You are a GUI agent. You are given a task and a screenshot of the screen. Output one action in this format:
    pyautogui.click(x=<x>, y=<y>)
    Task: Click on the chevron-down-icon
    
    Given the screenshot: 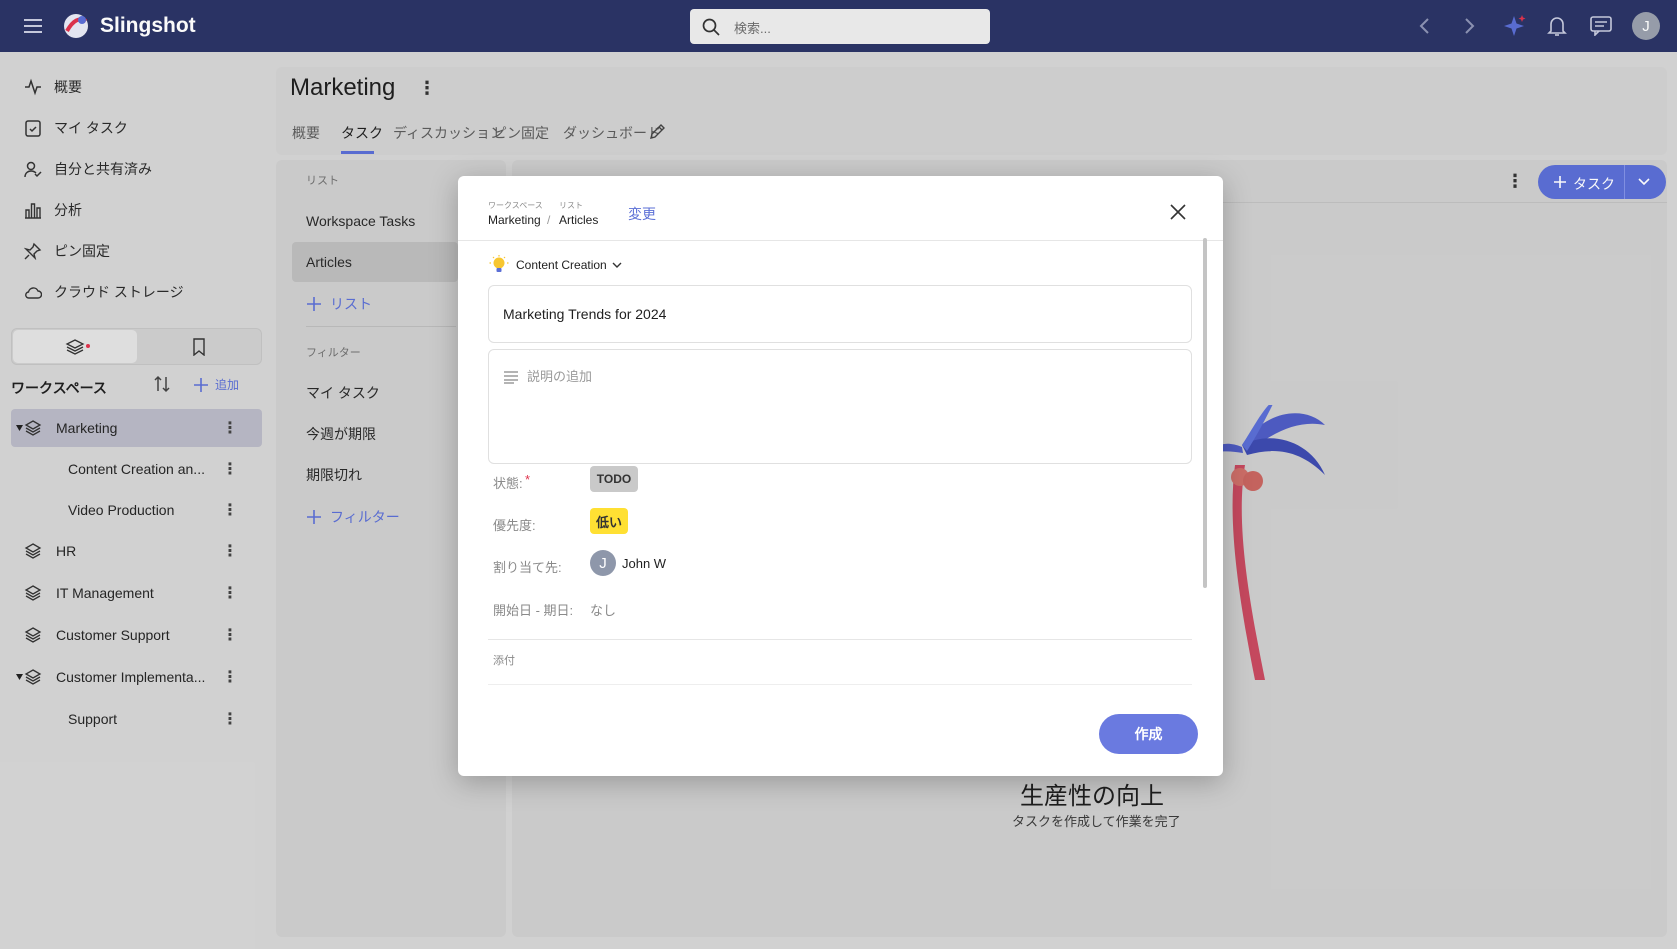 What is the action you would take?
    pyautogui.click(x=617, y=265)
    